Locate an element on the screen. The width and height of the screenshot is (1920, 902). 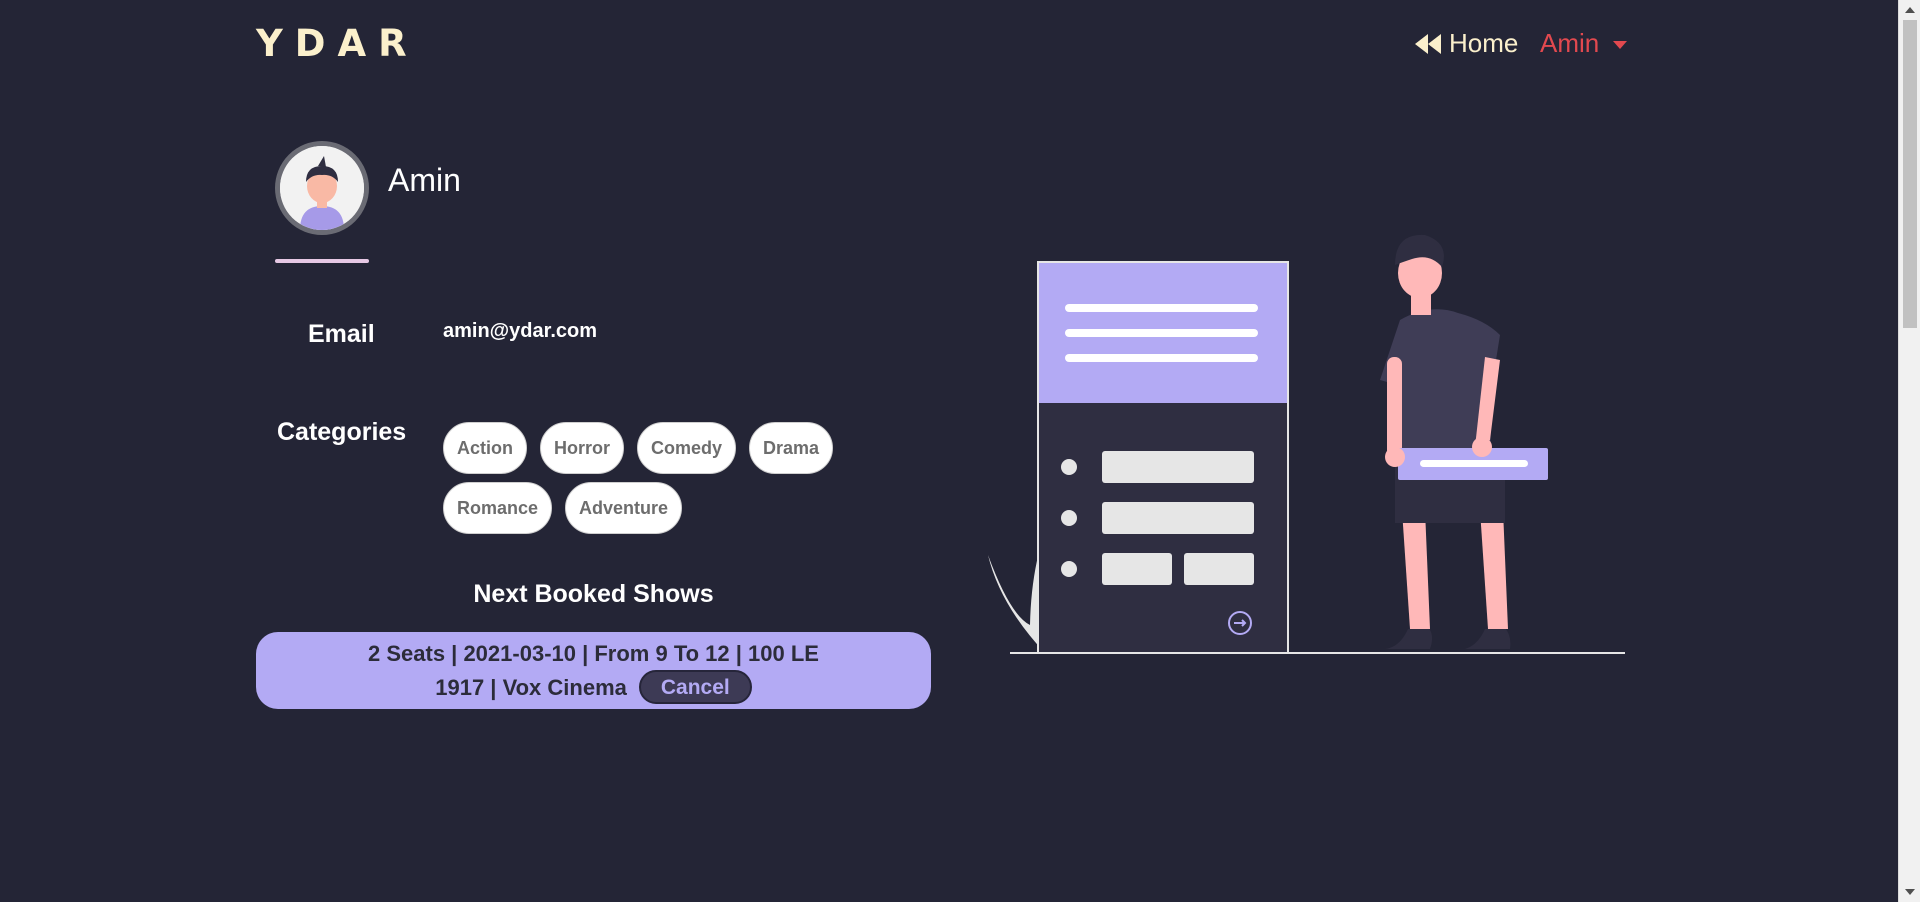
page-scrollbar is located at coordinates (1909, 451).